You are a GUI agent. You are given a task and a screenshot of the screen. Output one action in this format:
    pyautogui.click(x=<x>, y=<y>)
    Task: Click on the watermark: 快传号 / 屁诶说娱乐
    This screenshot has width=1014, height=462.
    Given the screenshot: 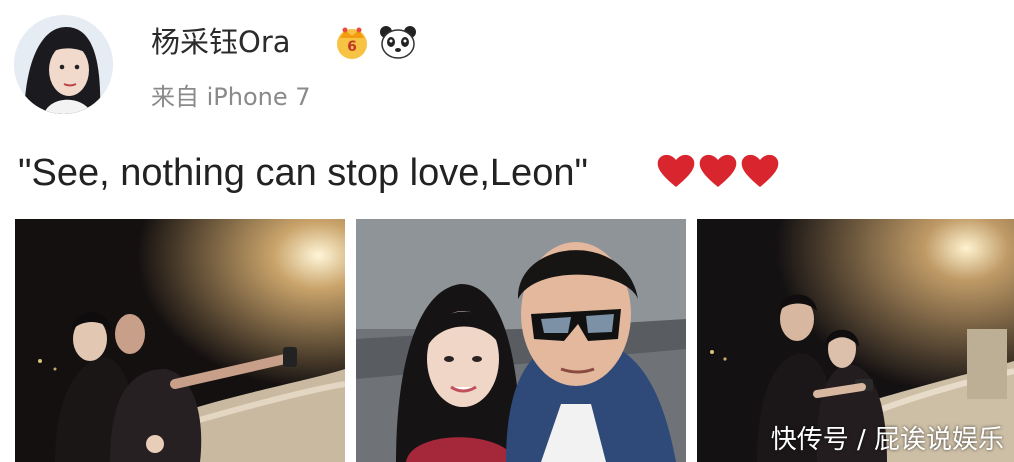 What is the action you would take?
    pyautogui.click(x=887, y=440)
    